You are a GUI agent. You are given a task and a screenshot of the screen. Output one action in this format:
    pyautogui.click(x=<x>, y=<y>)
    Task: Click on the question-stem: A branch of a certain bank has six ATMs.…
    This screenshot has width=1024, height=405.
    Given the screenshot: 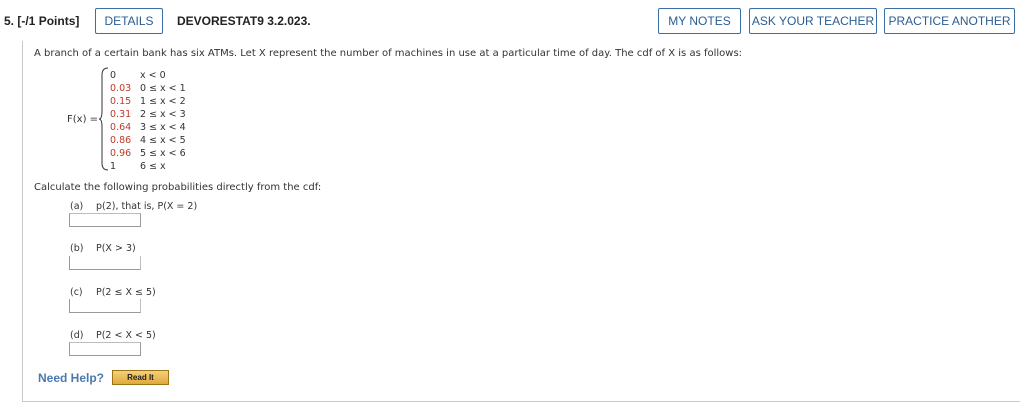 What is the action you would take?
    pyautogui.click(x=388, y=53)
    